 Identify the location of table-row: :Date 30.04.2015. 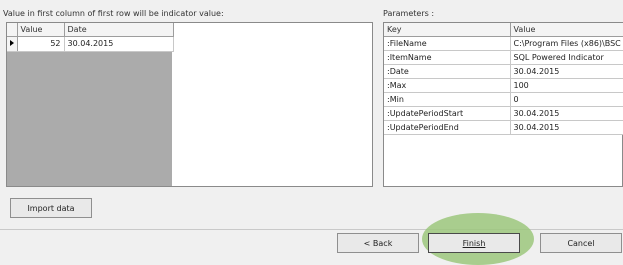
(503, 71).